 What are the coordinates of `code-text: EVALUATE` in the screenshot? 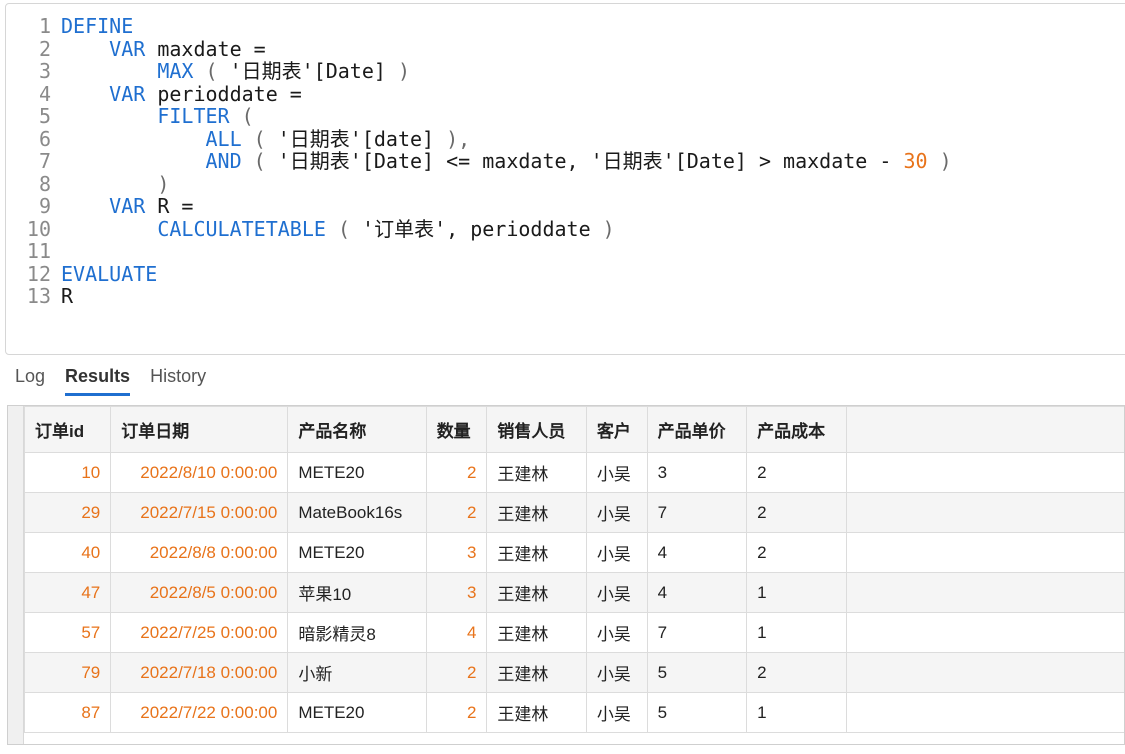 It's located at (109, 273).